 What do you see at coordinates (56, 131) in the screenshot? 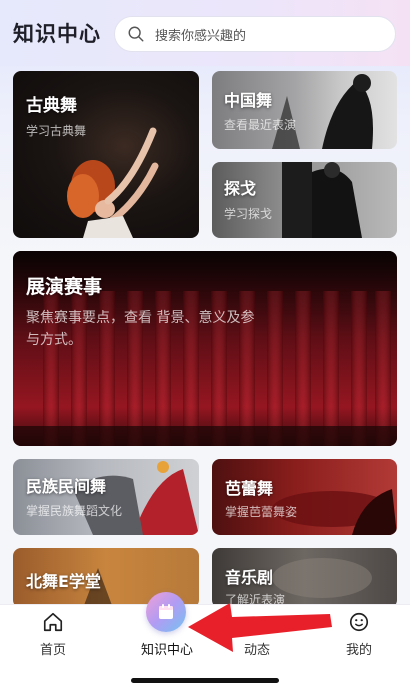
I see `card-subtitle: 学习古典舞` at bounding box center [56, 131].